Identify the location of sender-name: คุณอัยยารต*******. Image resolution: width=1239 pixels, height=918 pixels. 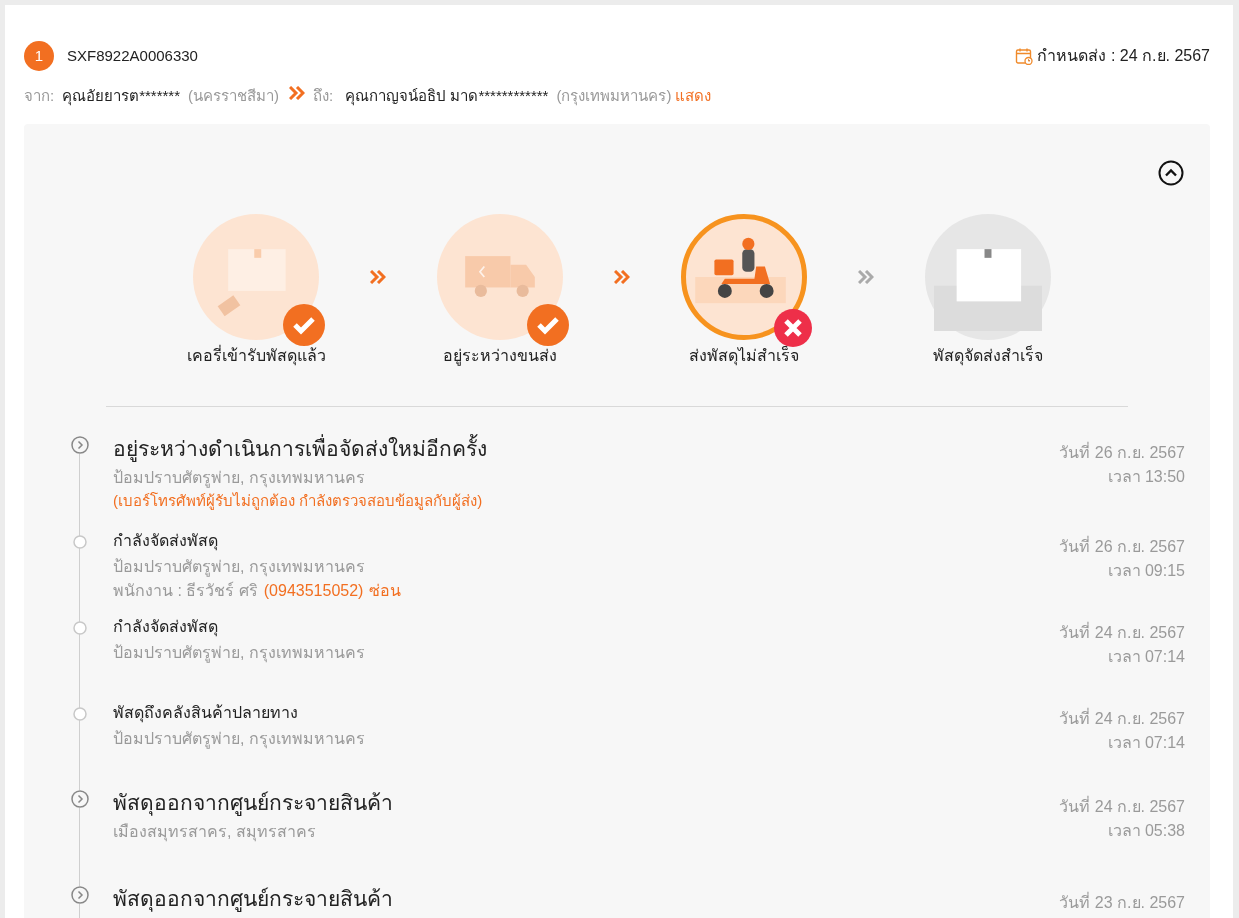
(121, 97).